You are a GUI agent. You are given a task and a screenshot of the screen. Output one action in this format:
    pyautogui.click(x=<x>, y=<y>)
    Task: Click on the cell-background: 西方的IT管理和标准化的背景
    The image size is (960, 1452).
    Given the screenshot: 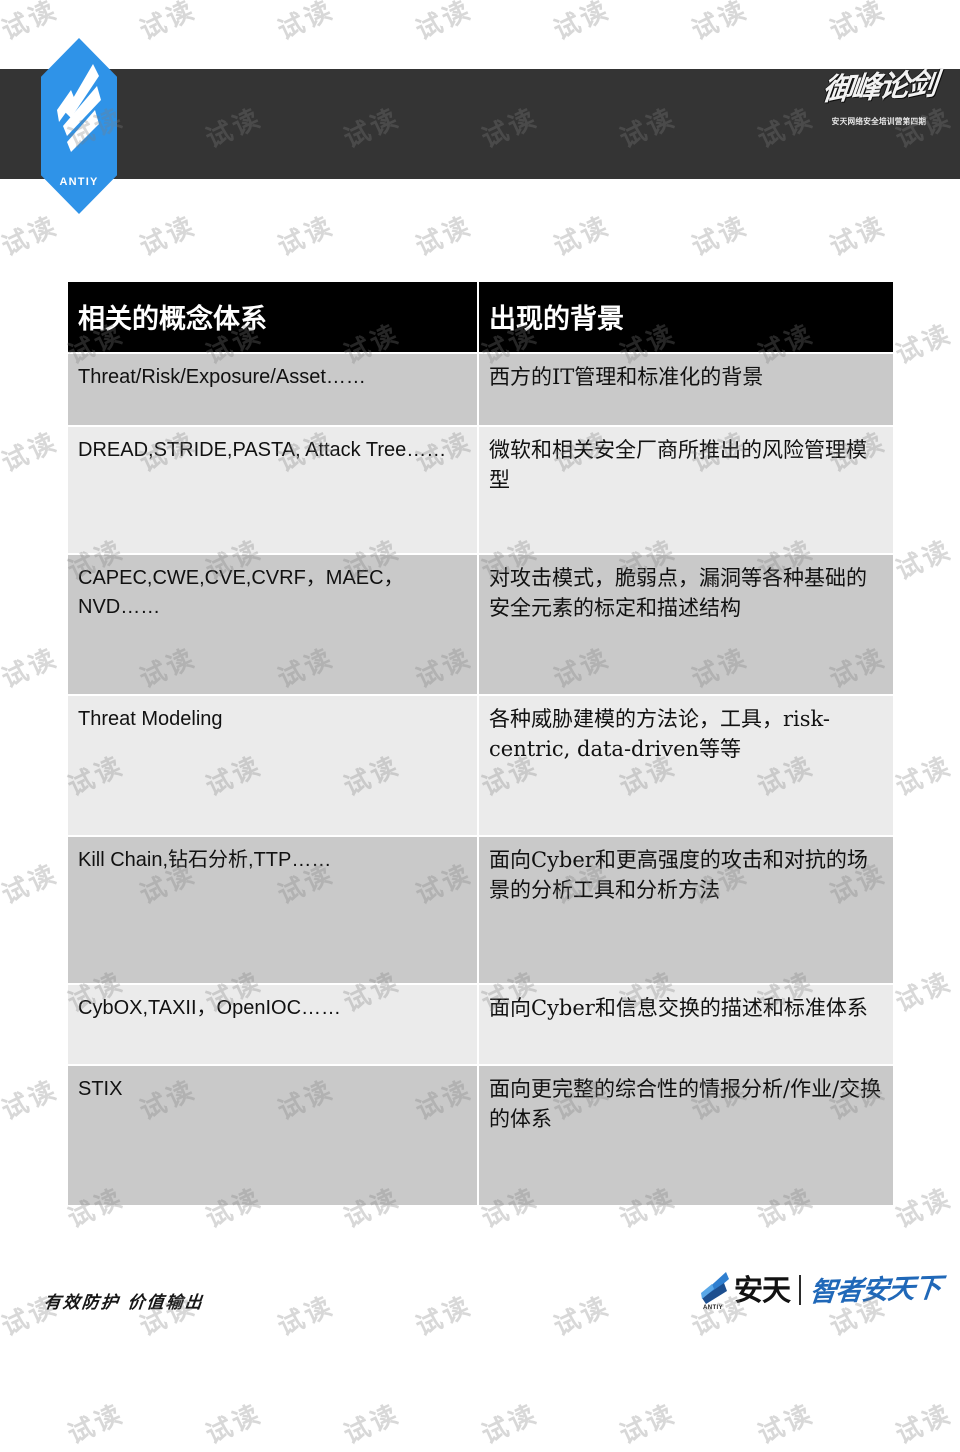 What is the action you would take?
    pyautogui.click(x=685, y=389)
    